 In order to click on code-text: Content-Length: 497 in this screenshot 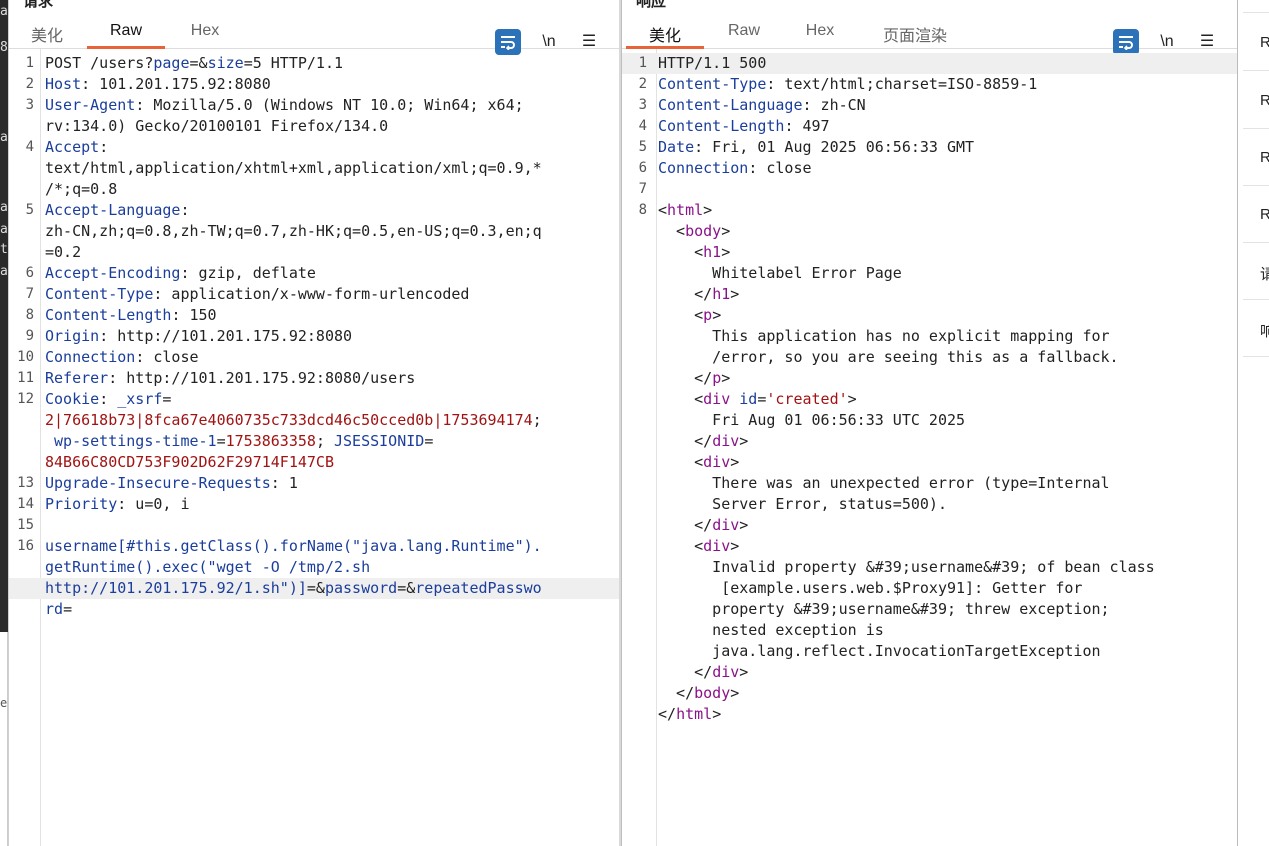, I will do `click(744, 126)`.